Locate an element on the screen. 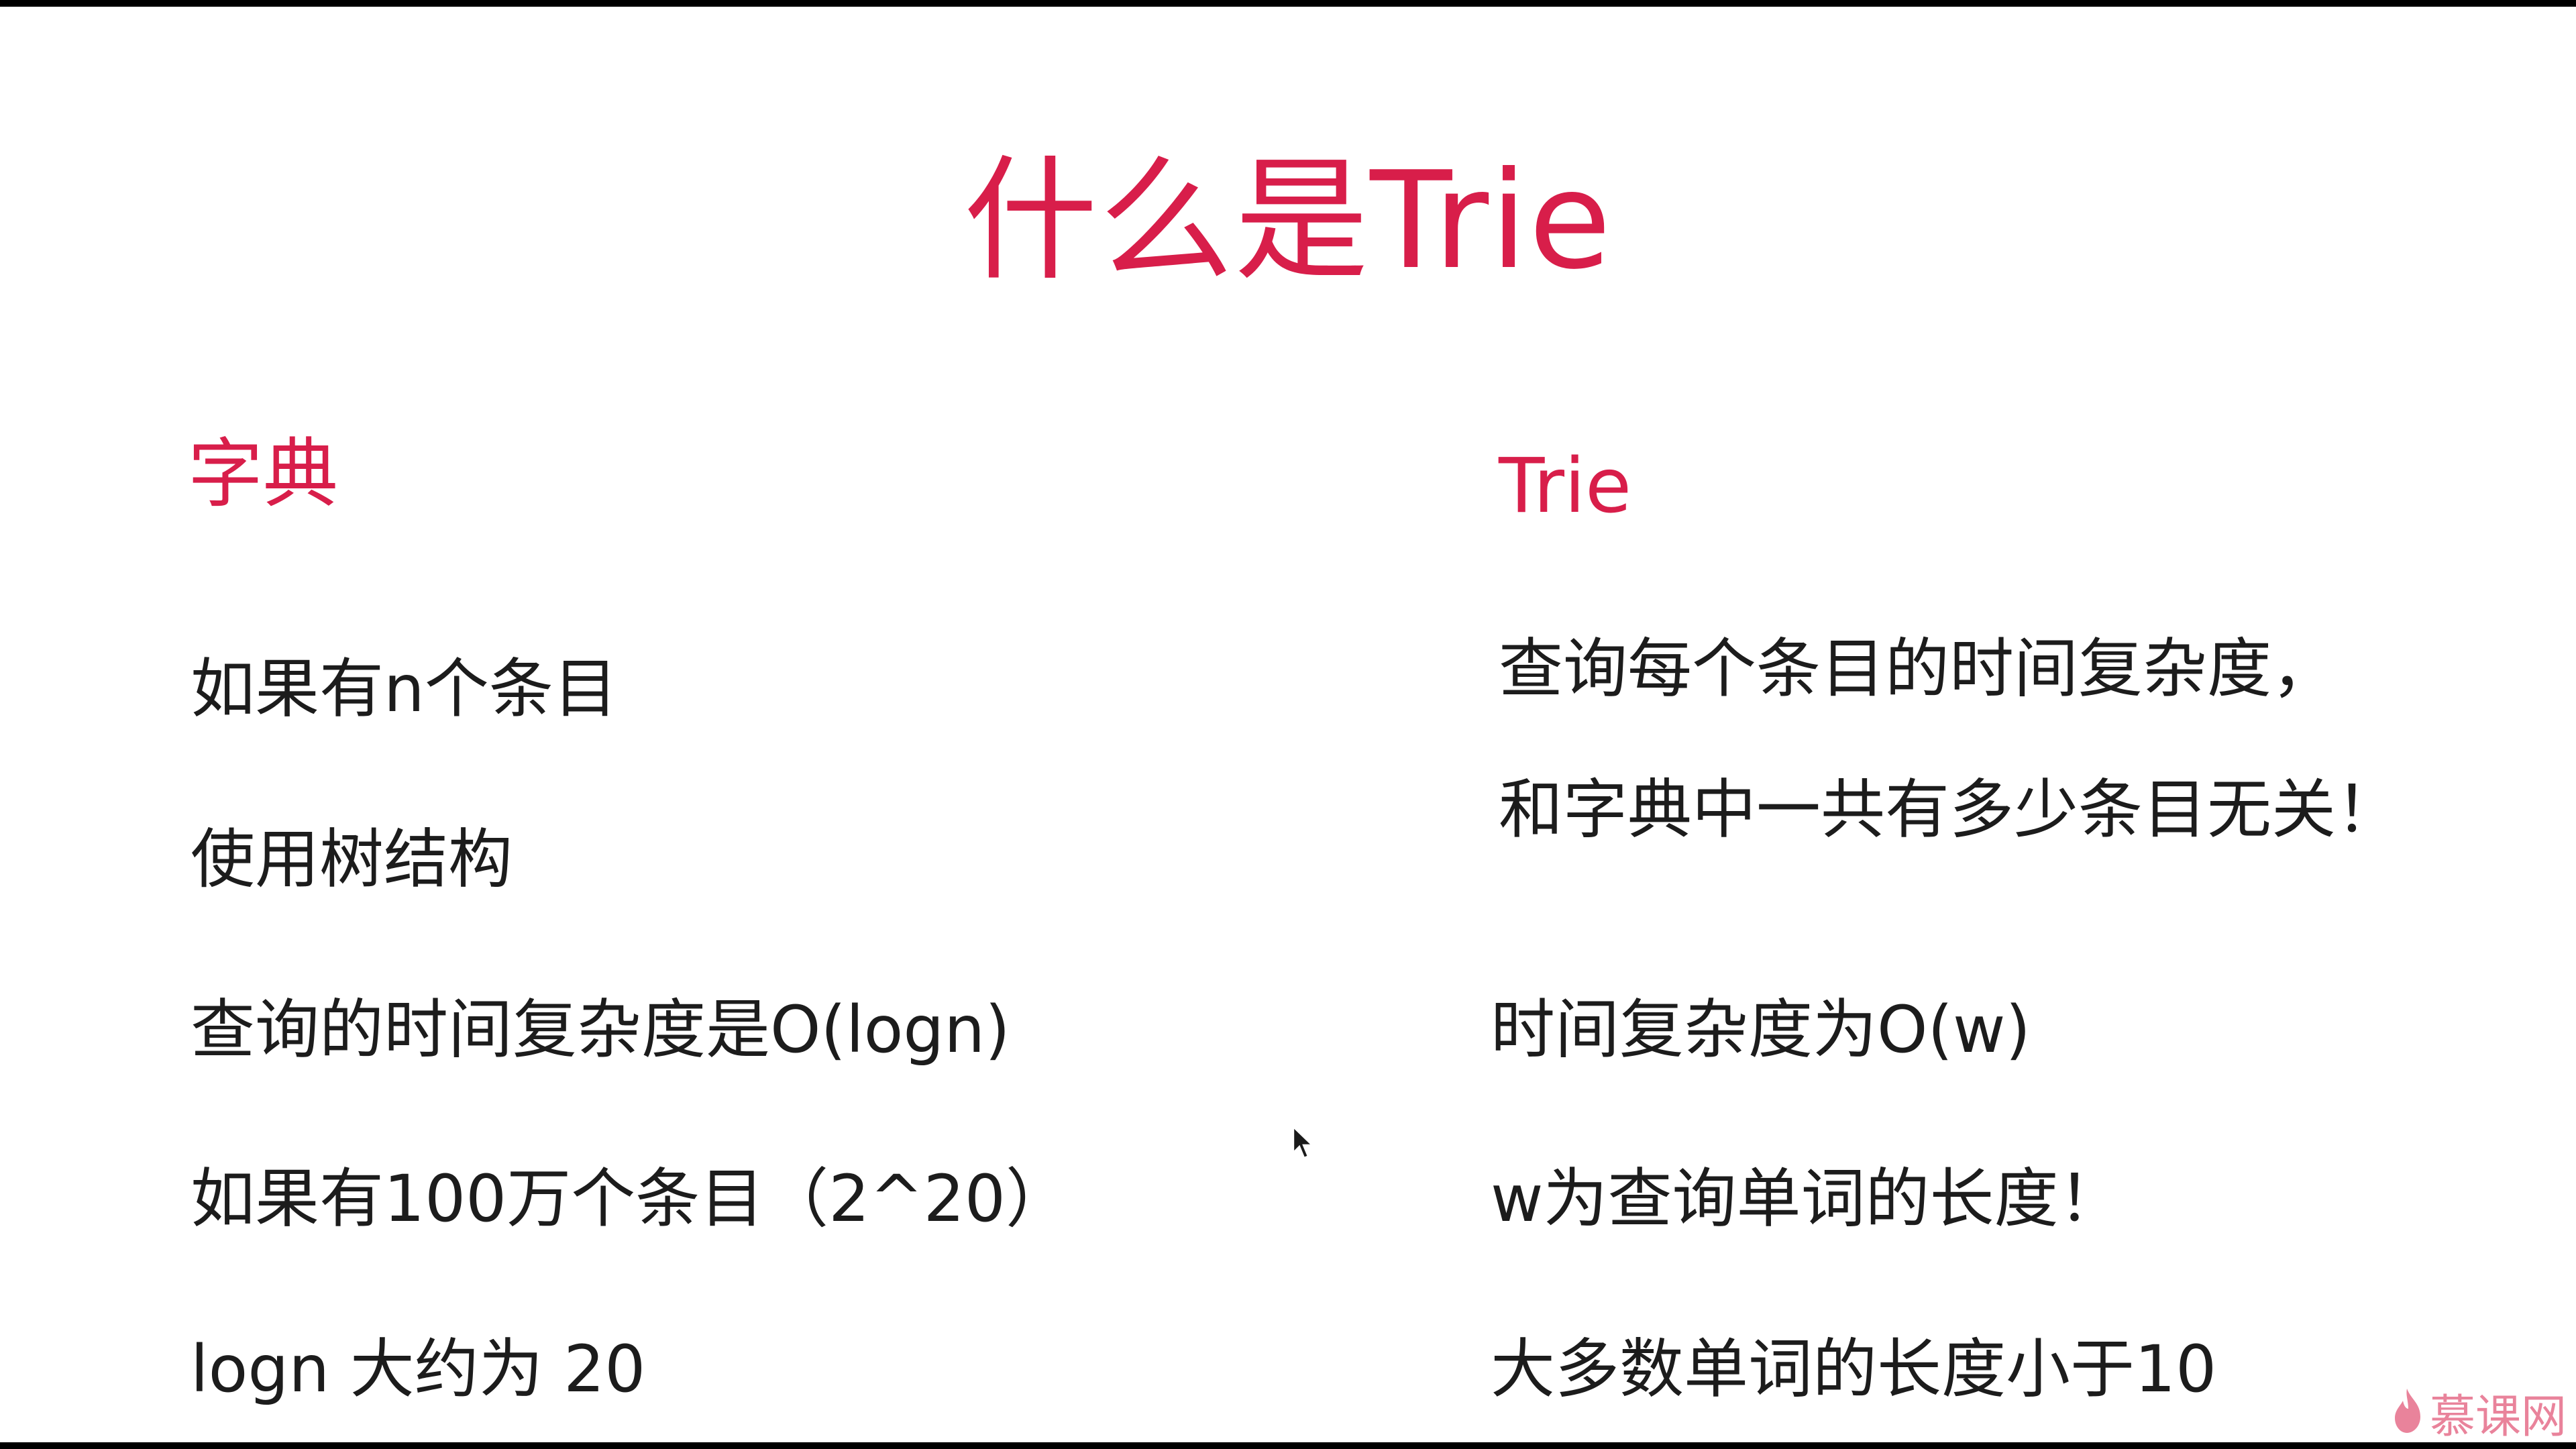 The width and height of the screenshot is (2576, 1449). left-line-4: 如果有100万个条目（2^20） is located at coordinates (630, 1198).